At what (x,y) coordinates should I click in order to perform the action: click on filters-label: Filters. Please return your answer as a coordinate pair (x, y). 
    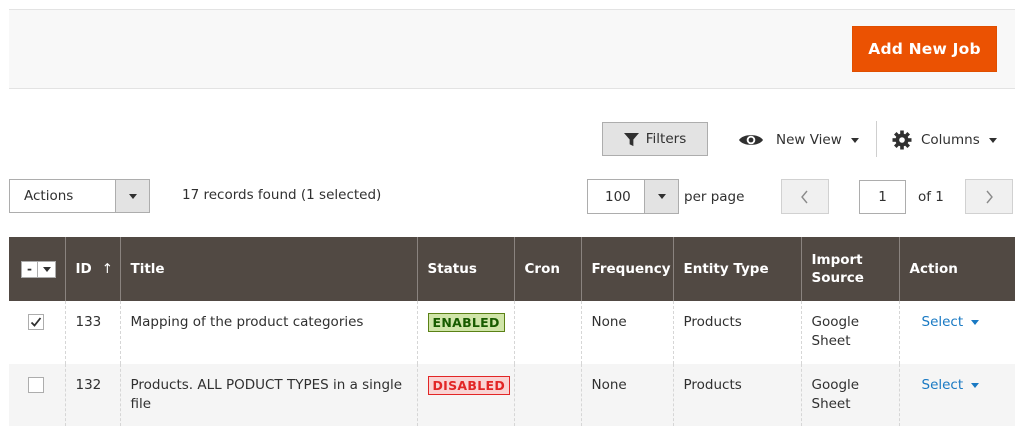
    Looking at the image, I should click on (666, 139).